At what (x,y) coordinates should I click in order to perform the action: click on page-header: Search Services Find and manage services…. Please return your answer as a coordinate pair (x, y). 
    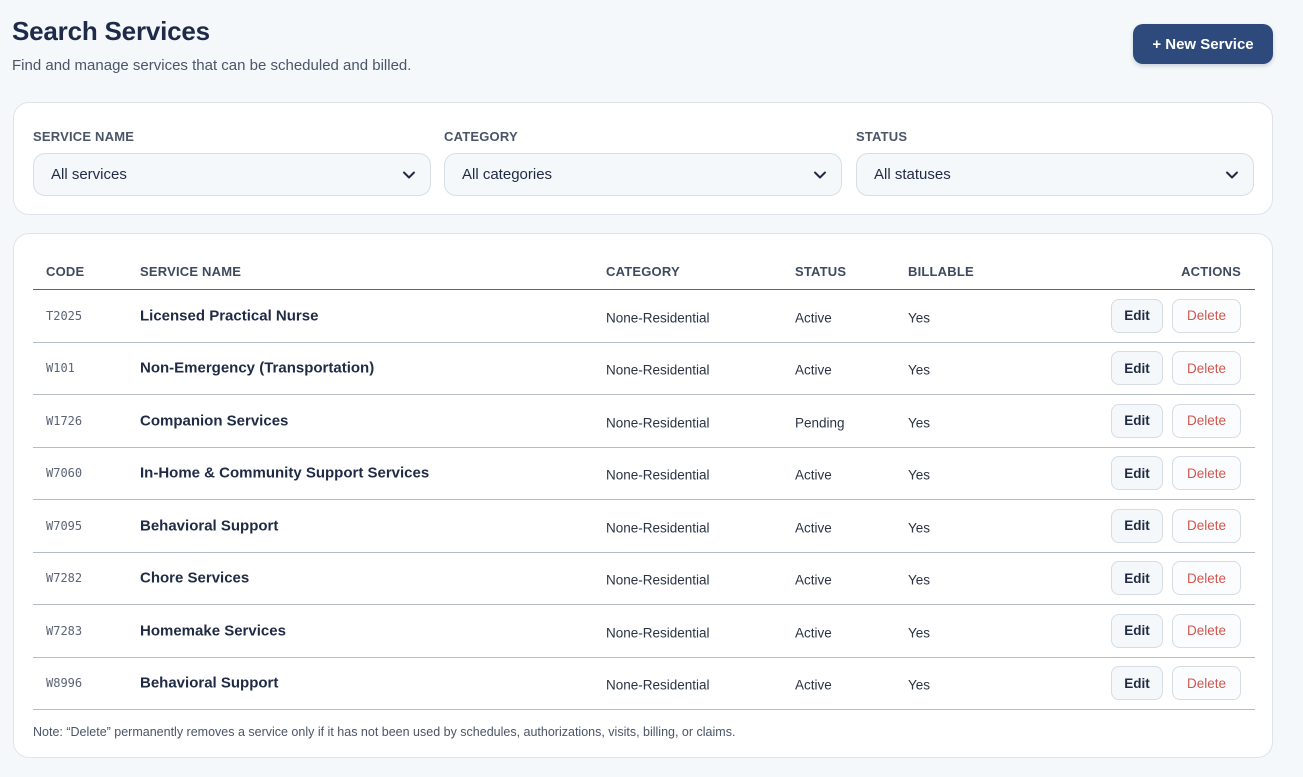
    Looking at the image, I should click on (211, 45).